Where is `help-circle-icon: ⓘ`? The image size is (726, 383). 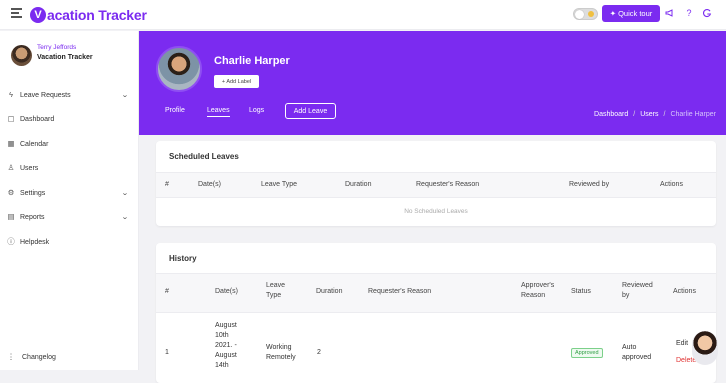 help-circle-icon: ⓘ is located at coordinates (11, 241).